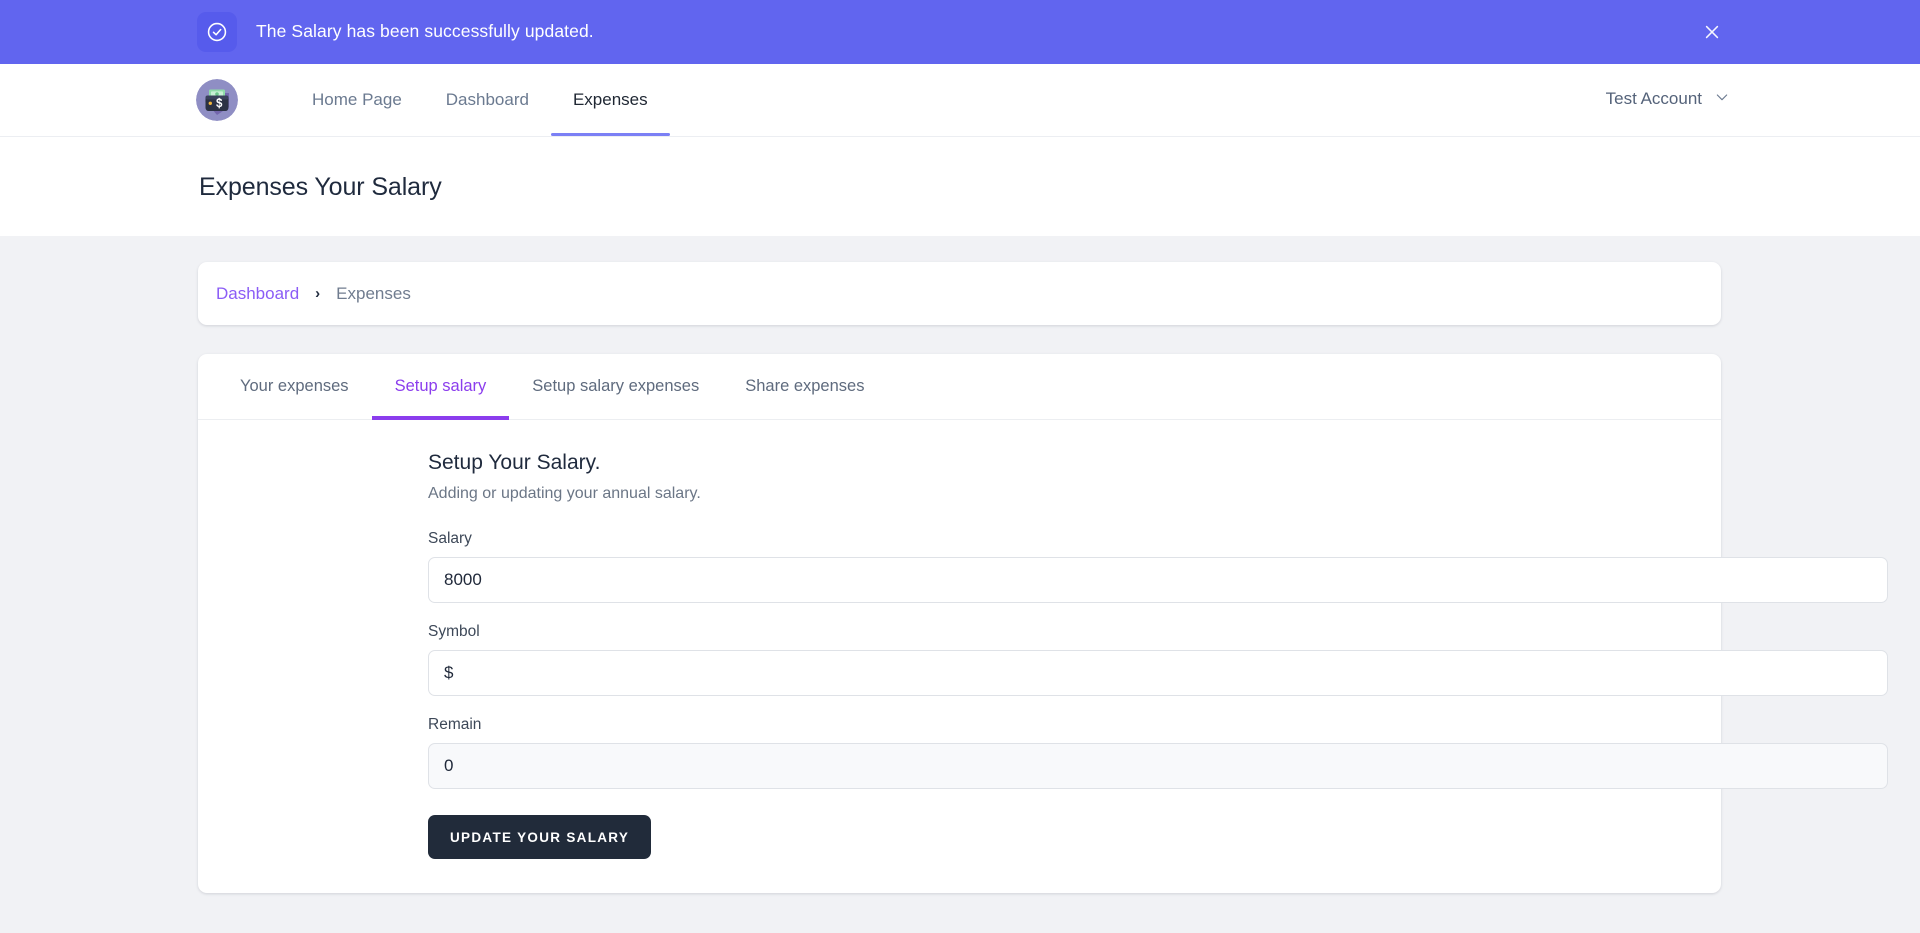 The image size is (1920, 933). Describe the element at coordinates (1158, 673) in the screenshot. I see `symbol-input` at that location.